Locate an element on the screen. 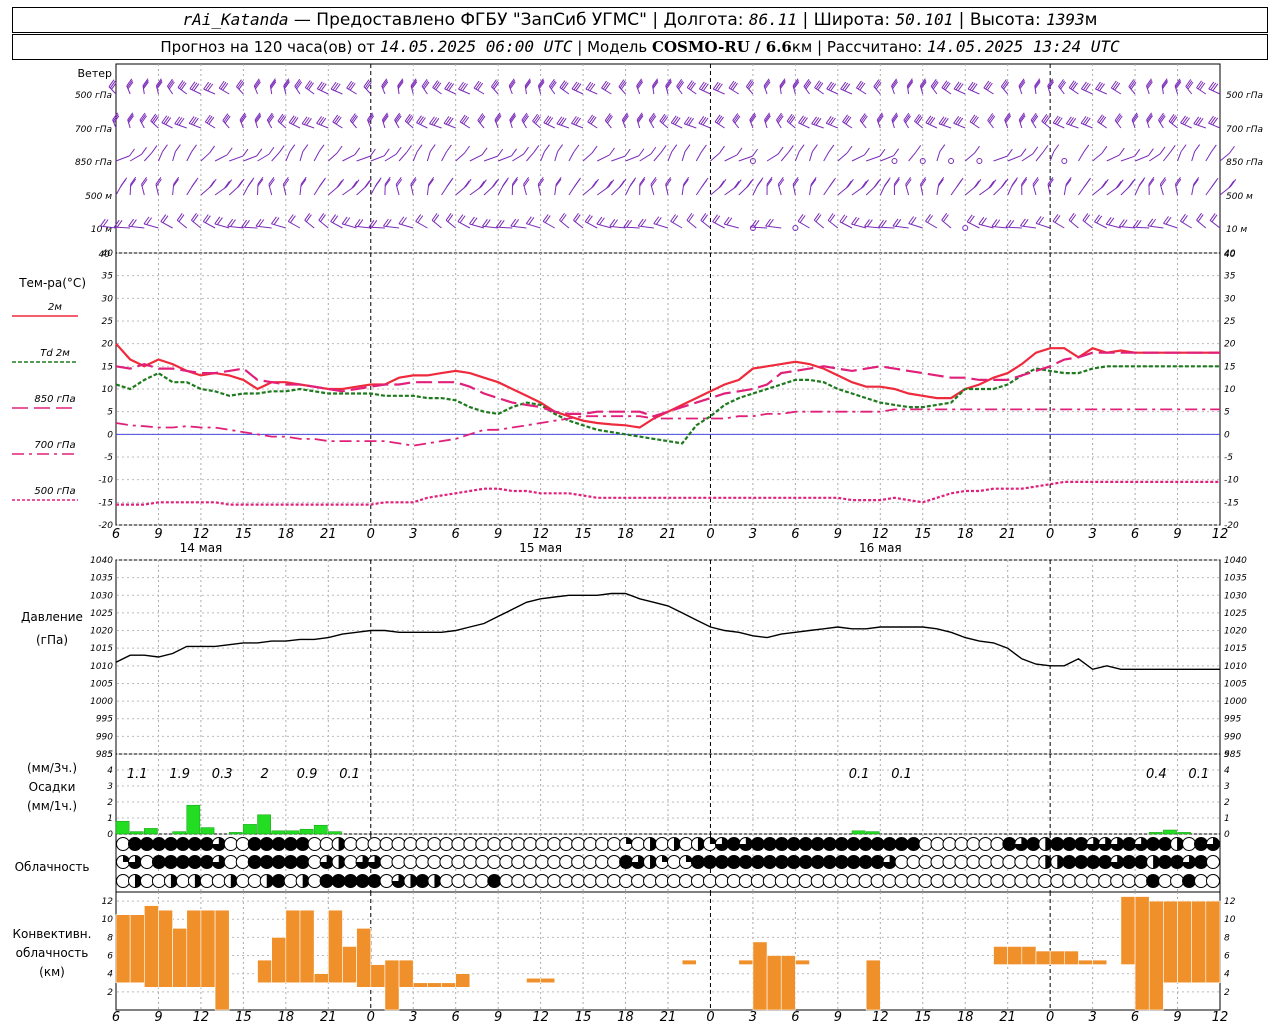  y-tick-left-pressure: 1020 is located at coordinates (101, 632).